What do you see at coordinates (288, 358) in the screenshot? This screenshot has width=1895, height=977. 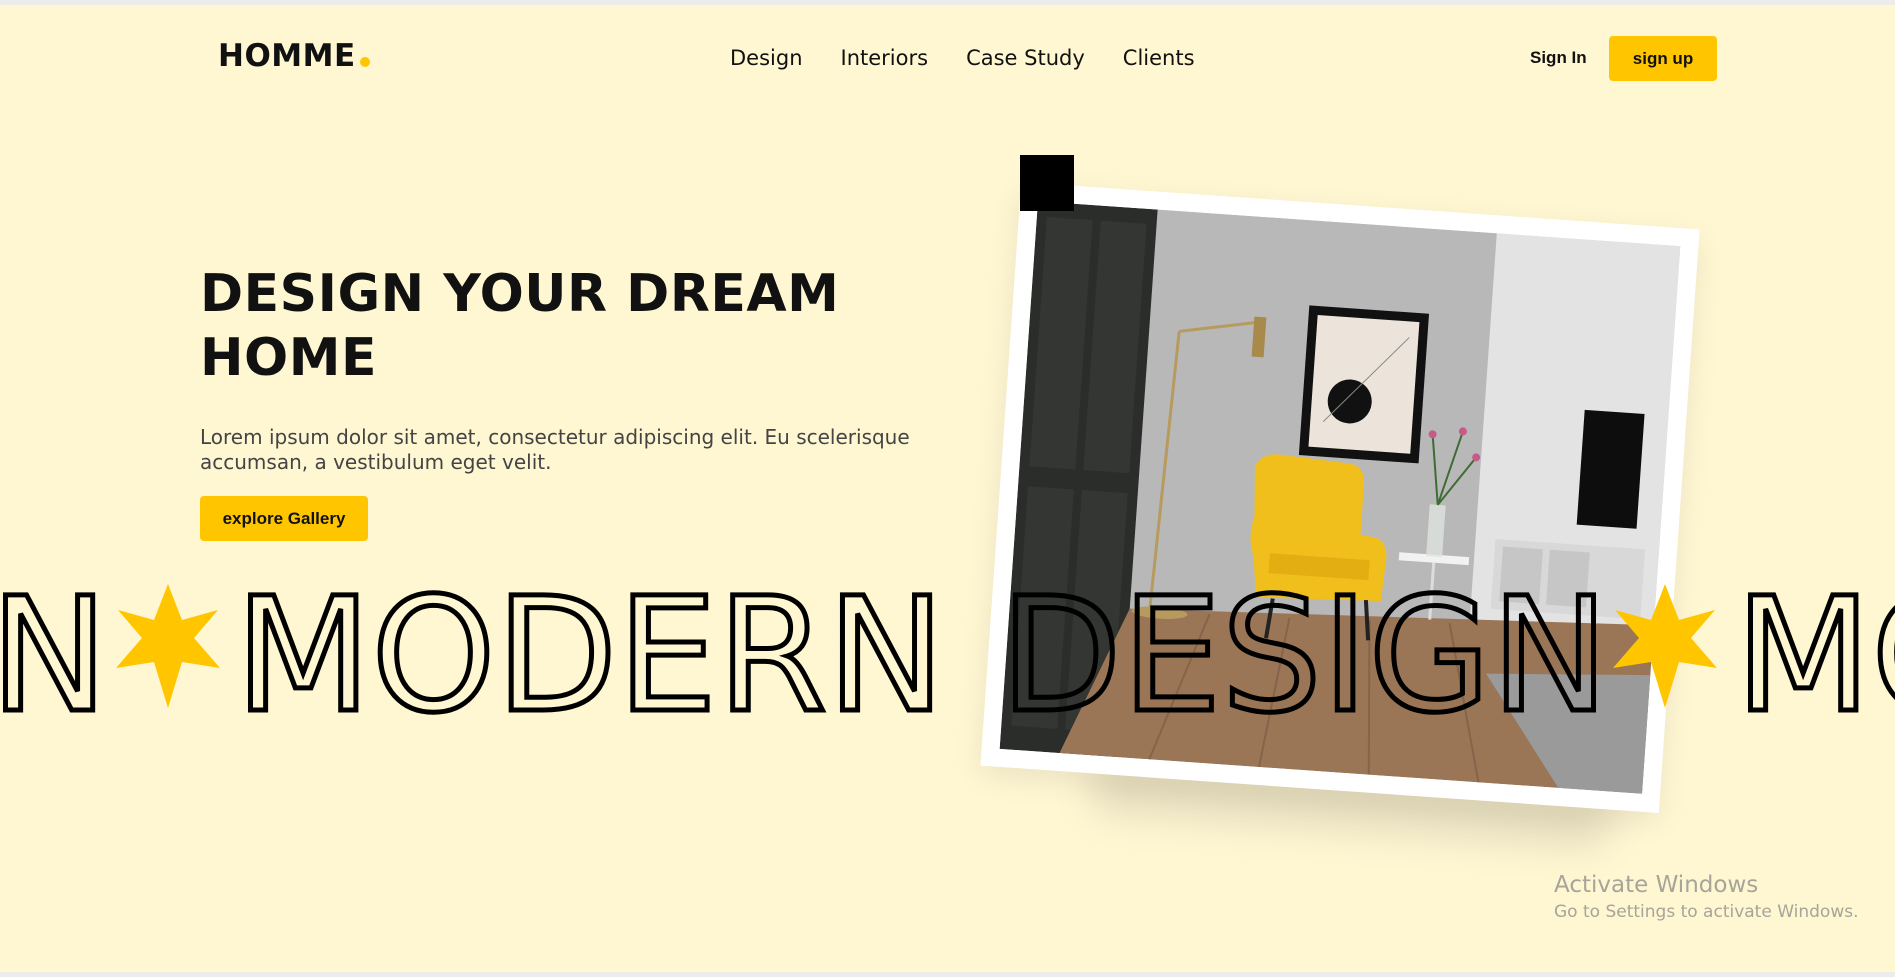 I see `hero-title-line-2: HOME` at bounding box center [288, 358].